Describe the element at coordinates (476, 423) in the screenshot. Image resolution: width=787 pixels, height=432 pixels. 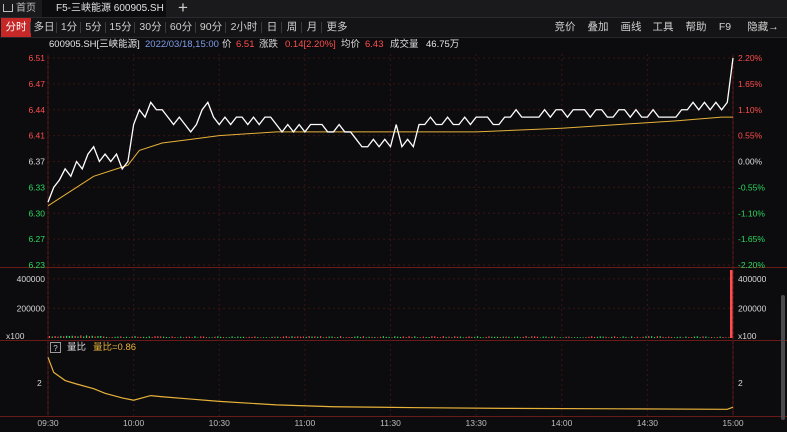
I see `time-tick-label: 13:30` at that location.